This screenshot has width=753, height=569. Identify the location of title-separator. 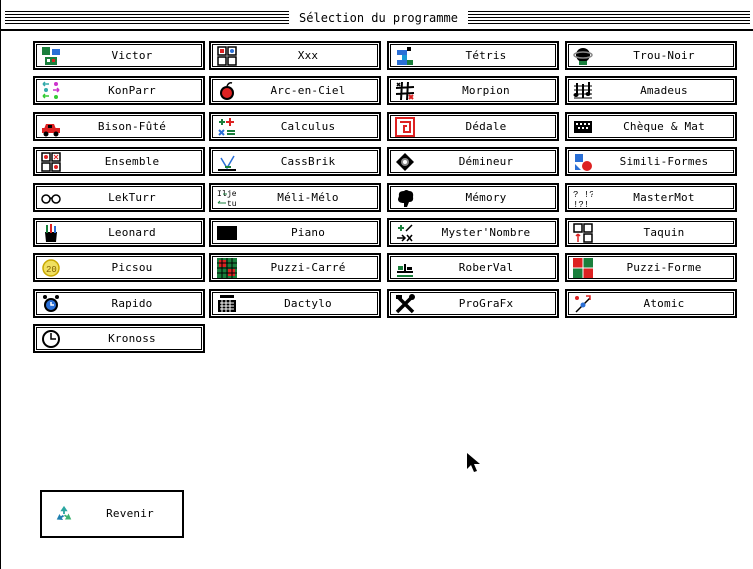
(377, 30).